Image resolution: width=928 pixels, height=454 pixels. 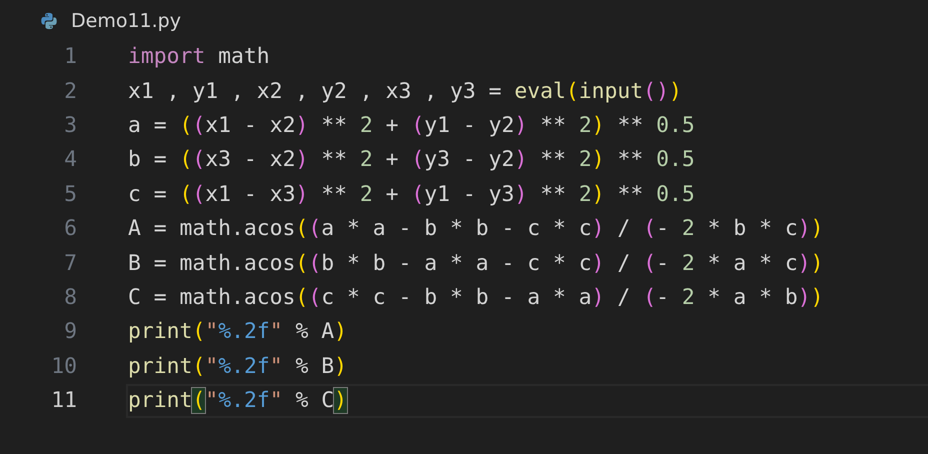 What do you see at coordinates (70, 92) in the screenshot?
I see `line-number: 2` at bounding box center [70, 92].